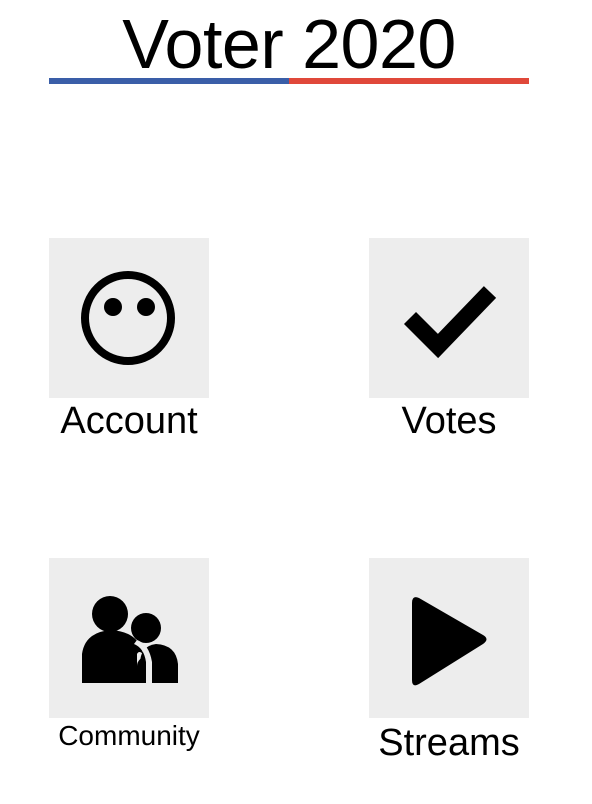 This screenshot has height=804, width=592. I want to click on votes-button, so click(449, 318).